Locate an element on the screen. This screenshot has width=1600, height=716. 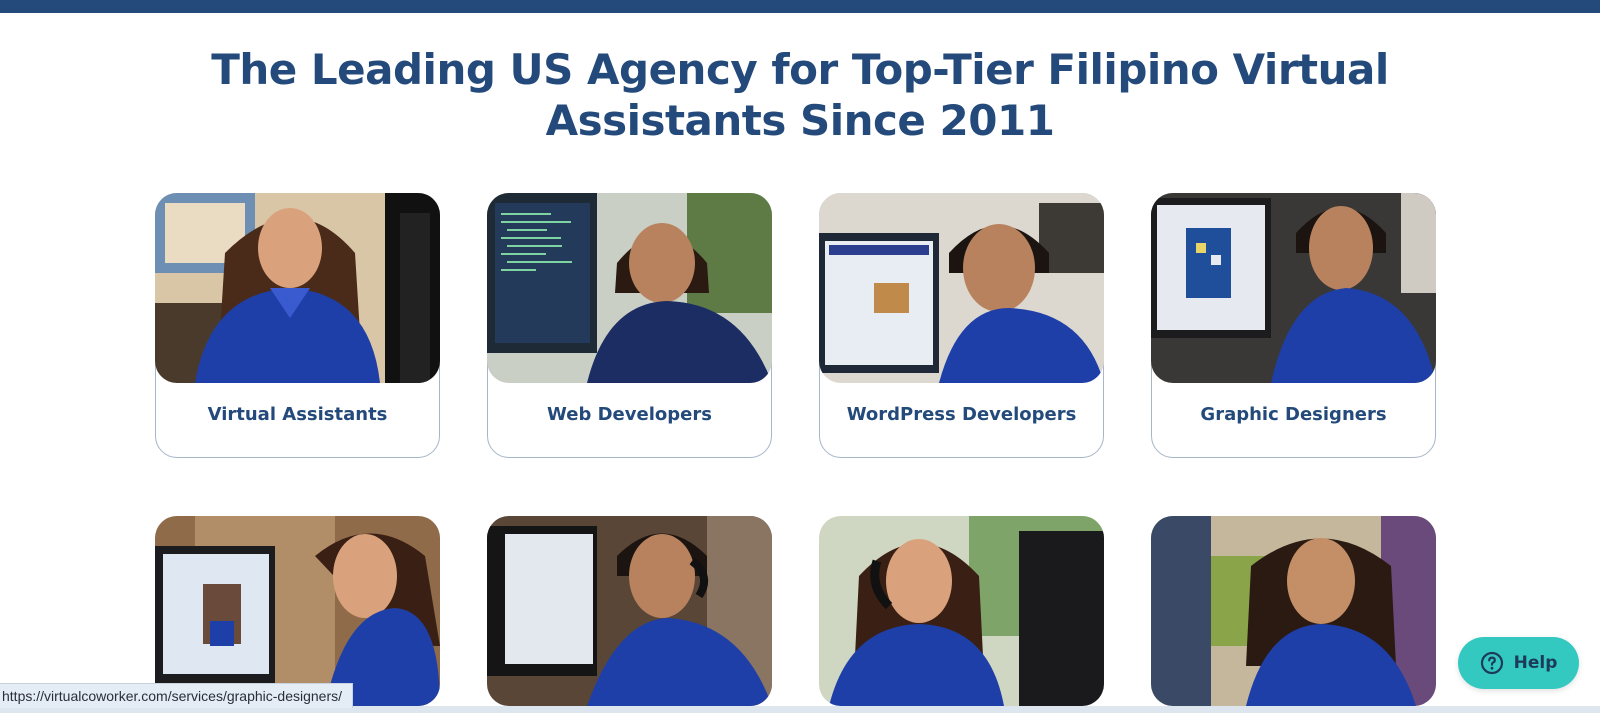
assistant-at-monitor-photo is located at coordinates (297, 611).